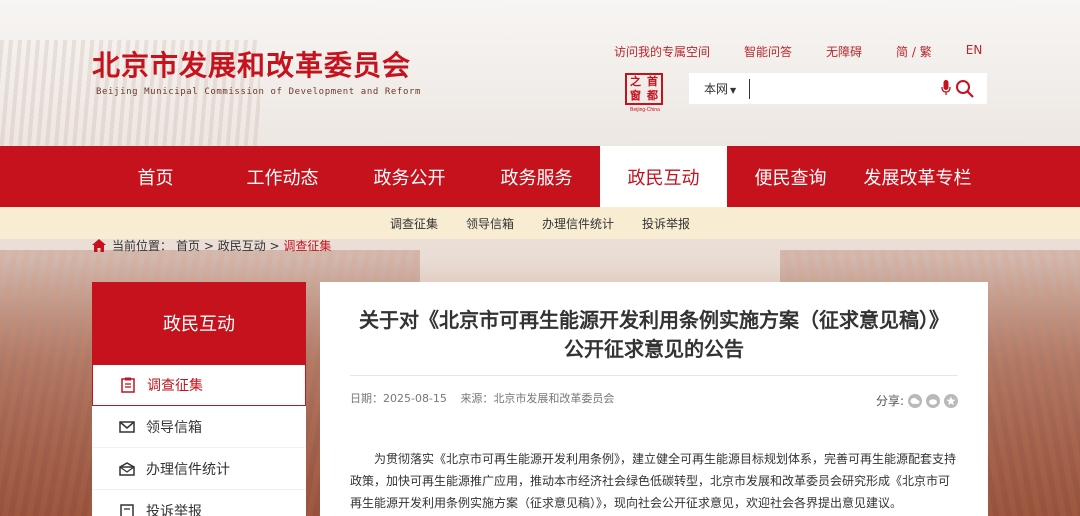 The image size is (1080, 516). I want to click on nav-convenience-query: 便民查询, so click(790, 176).